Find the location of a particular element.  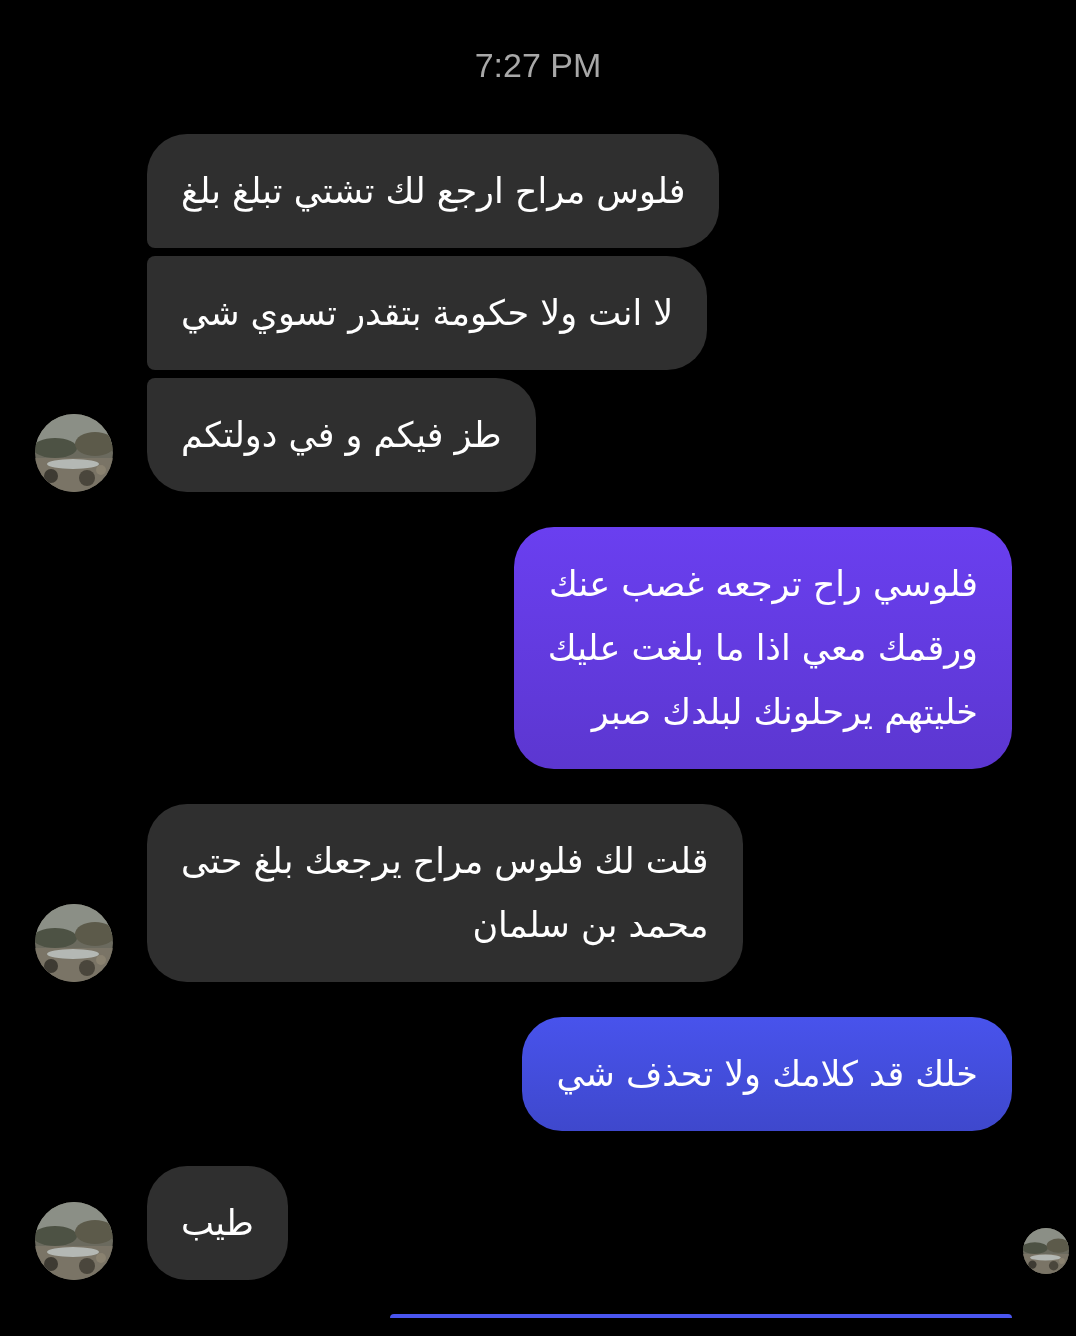

timestamp: 7:27 PM is located at coordinates (538, 65).